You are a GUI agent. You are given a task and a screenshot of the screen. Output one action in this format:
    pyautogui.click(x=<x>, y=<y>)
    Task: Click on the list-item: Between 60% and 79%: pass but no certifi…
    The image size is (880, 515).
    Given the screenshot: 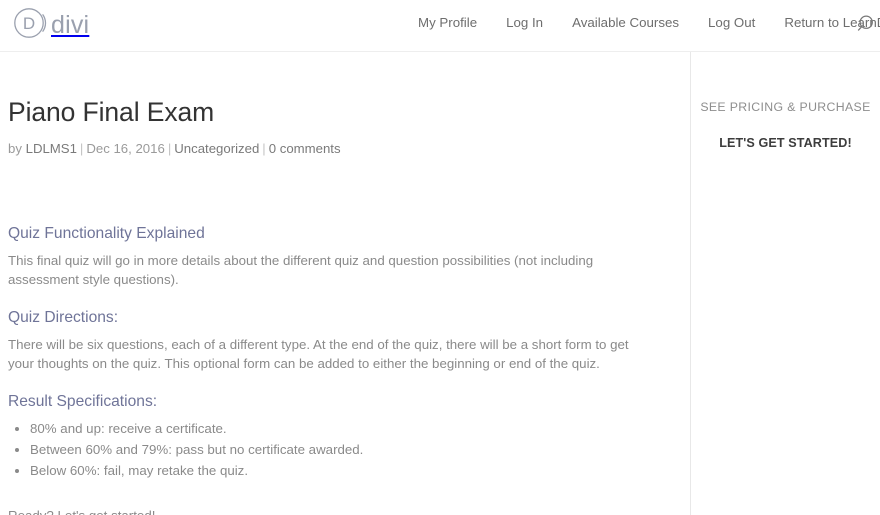 What is the action you would take?
    pyautogui.click(x=360, y=450)
    